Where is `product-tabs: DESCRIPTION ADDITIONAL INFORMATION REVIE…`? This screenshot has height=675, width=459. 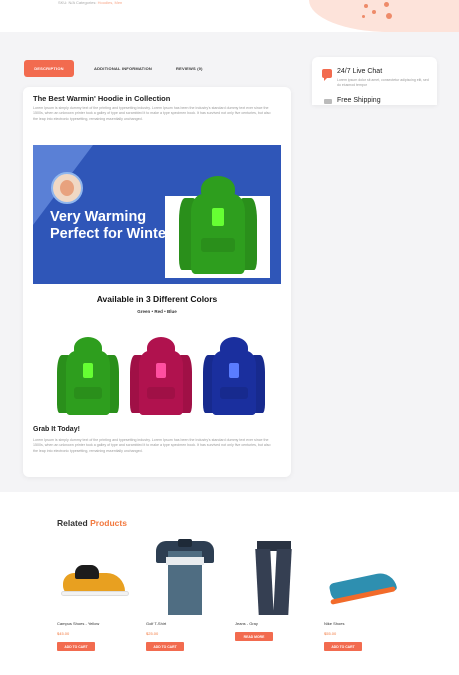
product-tabs: DESCRIPTION ADDITIONAL INFORMATION REVIE… is located at coordinates (119, 68).